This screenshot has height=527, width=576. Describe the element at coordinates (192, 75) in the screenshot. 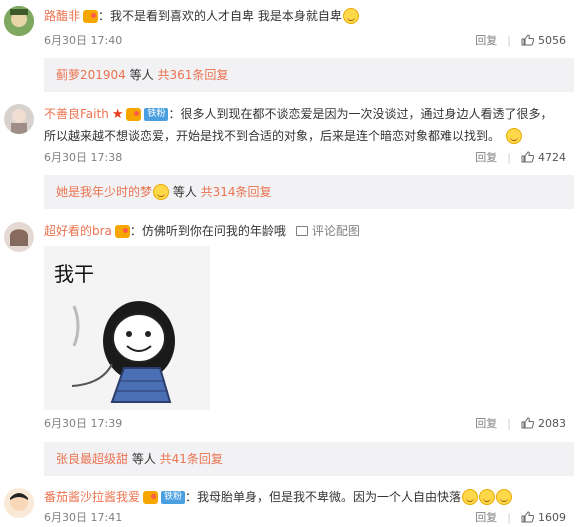

I see `replies-count-link: 共361条回复` at that location.